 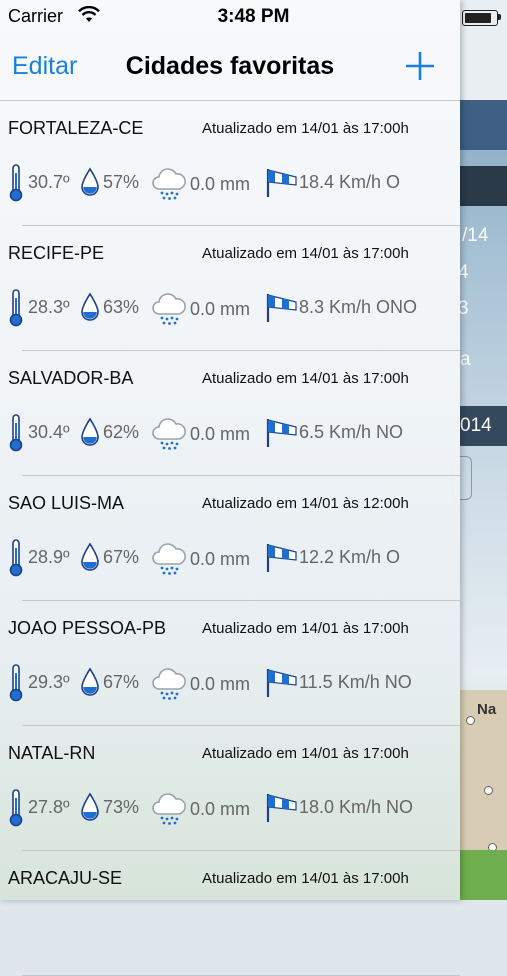 I want to click on plus-icon, so click(x=420, y=66).